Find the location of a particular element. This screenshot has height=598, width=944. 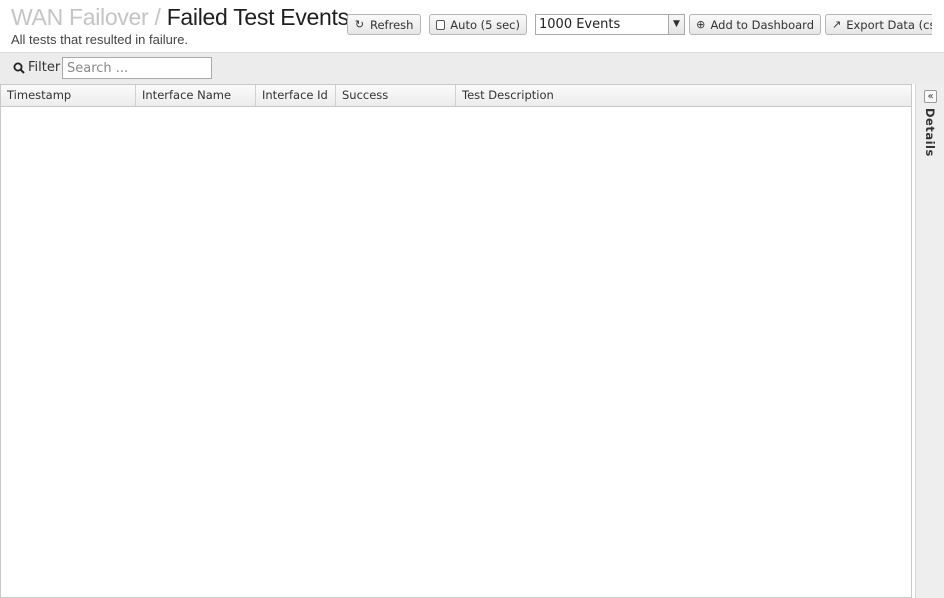

column-header-interface-name: Interface Name is located at coordinates (196, 95).